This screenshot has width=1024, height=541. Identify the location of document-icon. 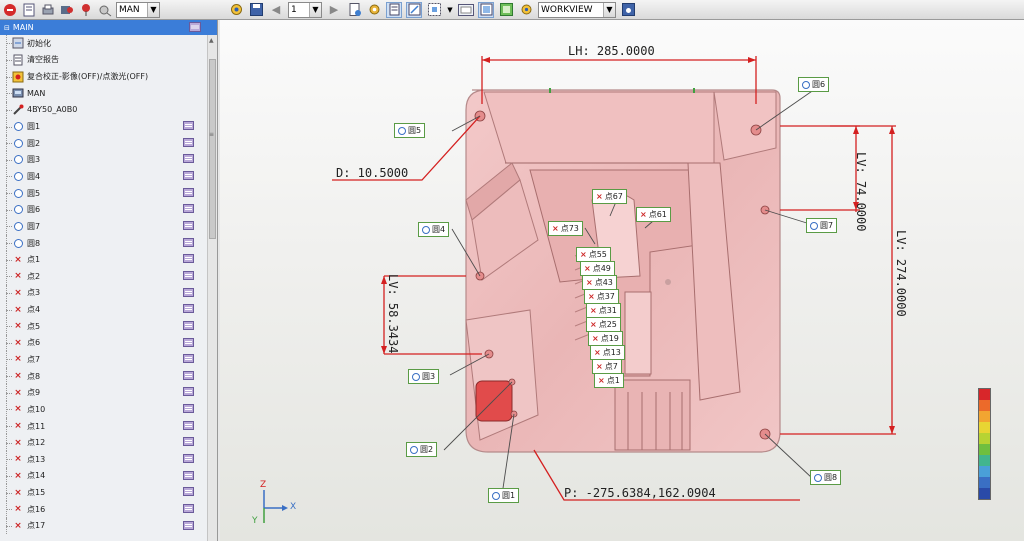
(354, 10).